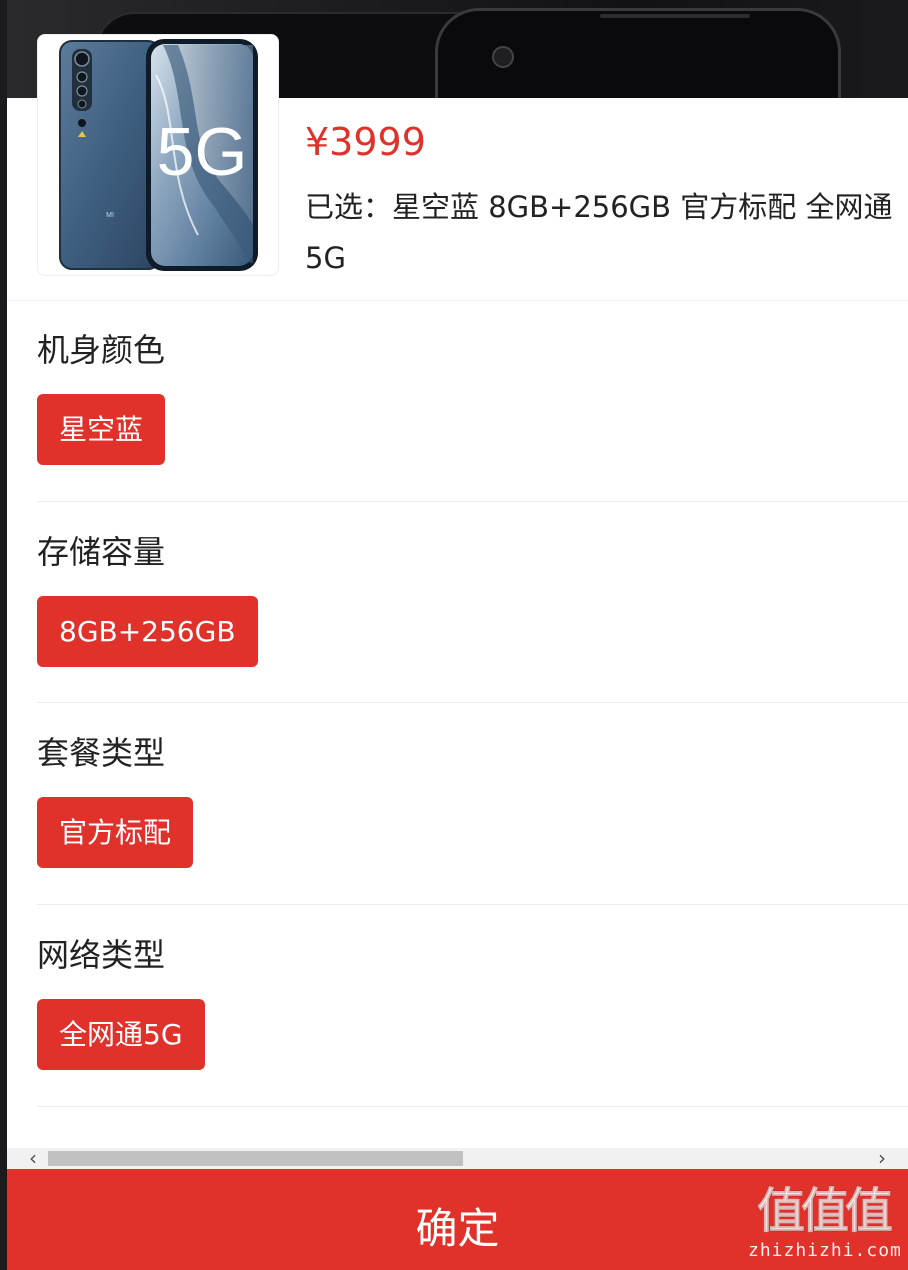  Describe the element at coordinates (115, 832) in the screenshot. I see `option-package-standard: 官方标配` at that location.